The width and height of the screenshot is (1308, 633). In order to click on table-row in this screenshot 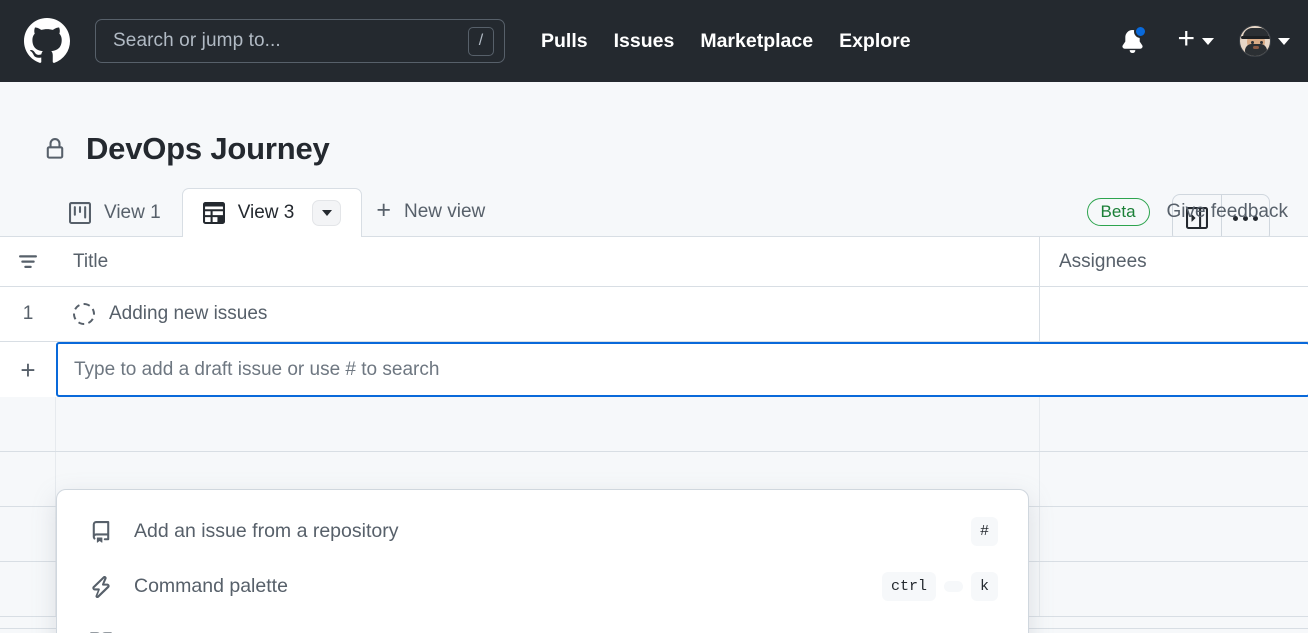, I will do `click(654, 424)`.